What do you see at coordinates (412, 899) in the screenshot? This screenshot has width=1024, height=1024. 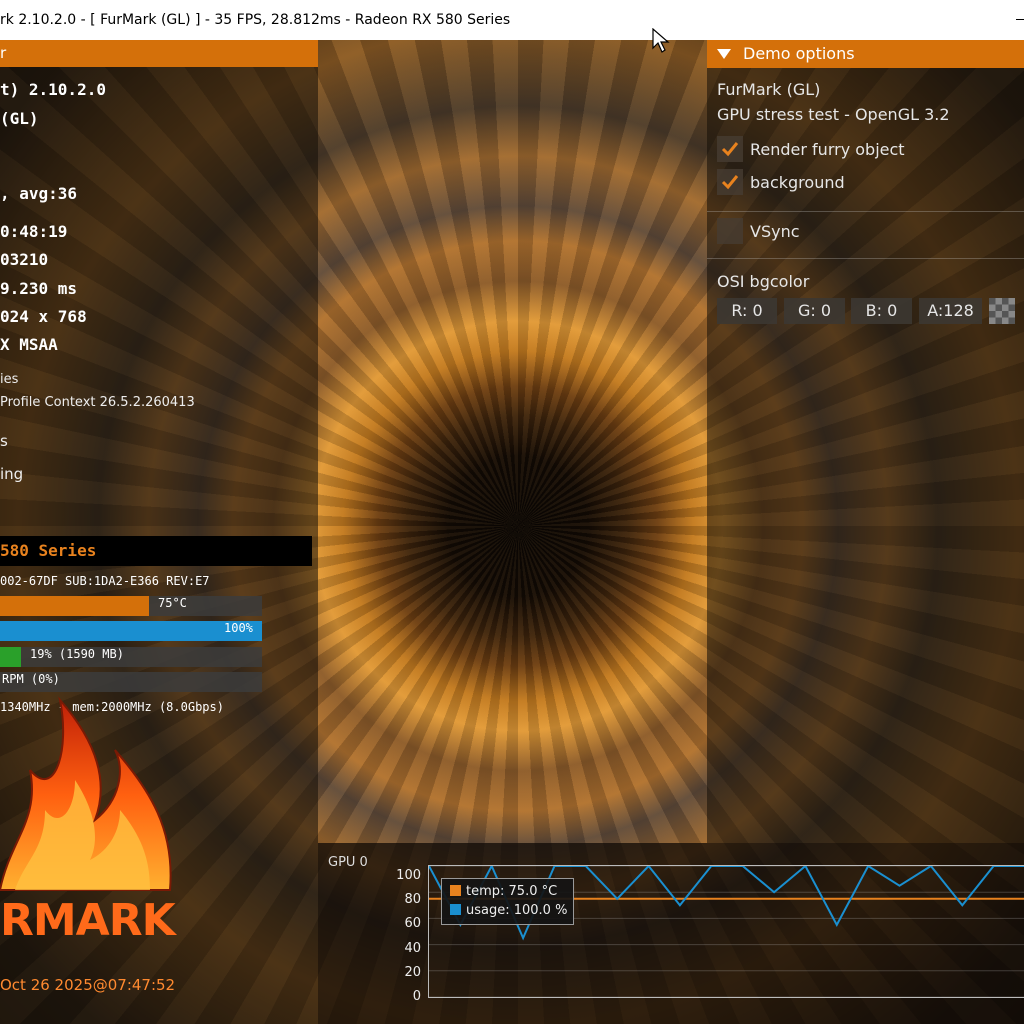 I see `y-tick-label: 80` at bounding box center [412, 899].